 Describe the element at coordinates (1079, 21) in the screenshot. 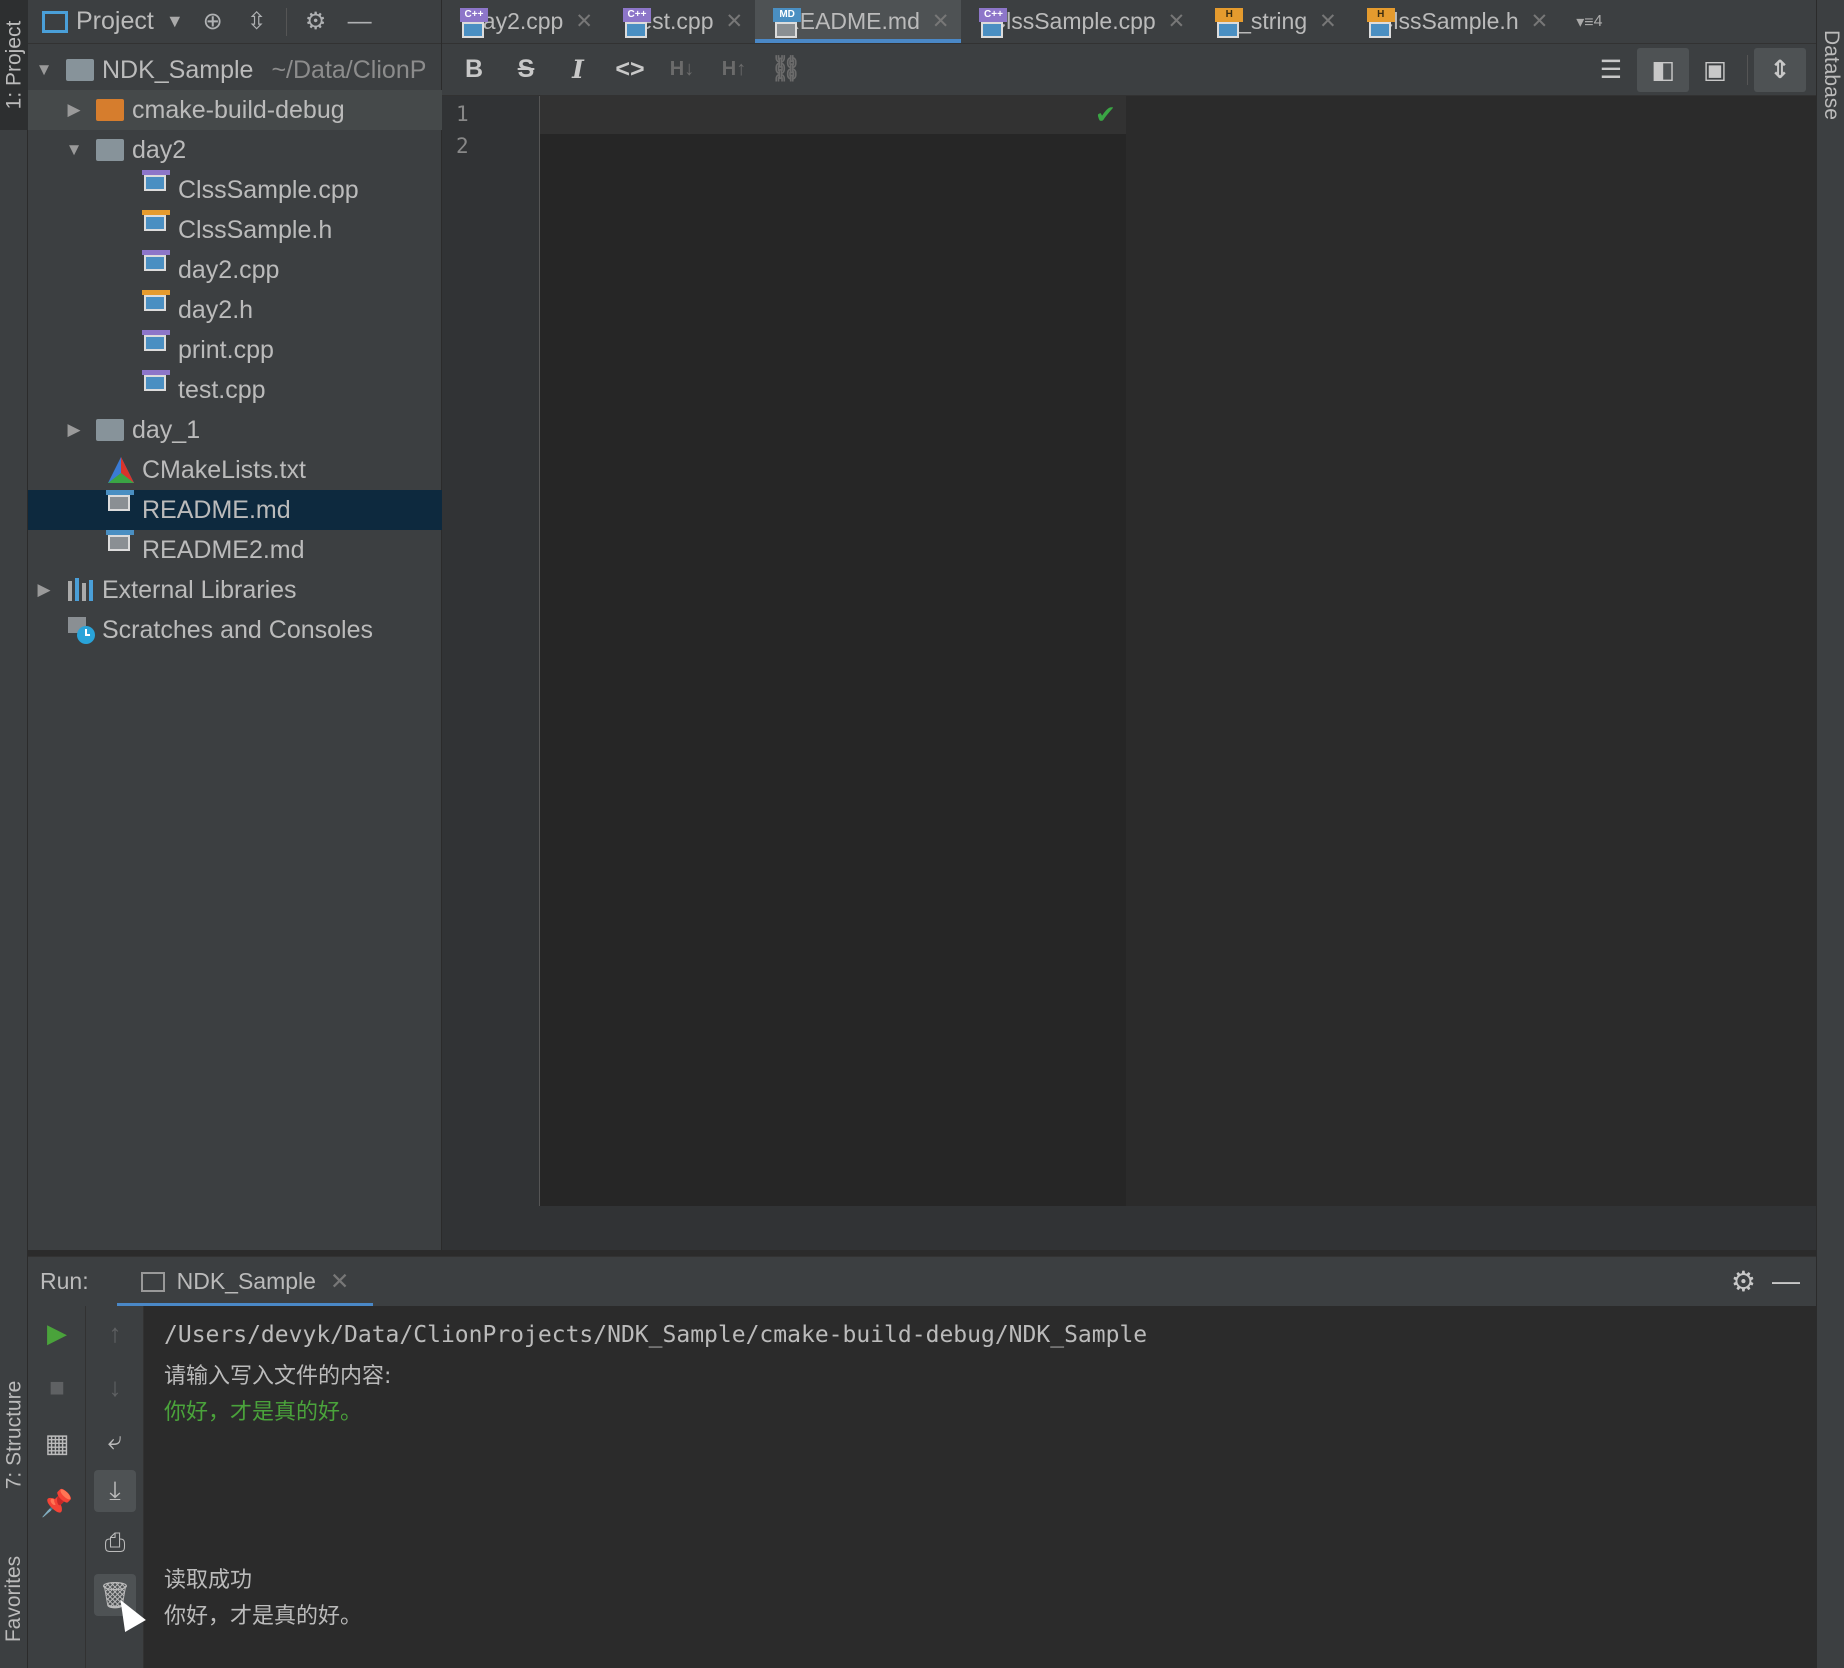

I see `tab-clsssample-cpp: C++ ClssSample.cpp ✕` at that location.